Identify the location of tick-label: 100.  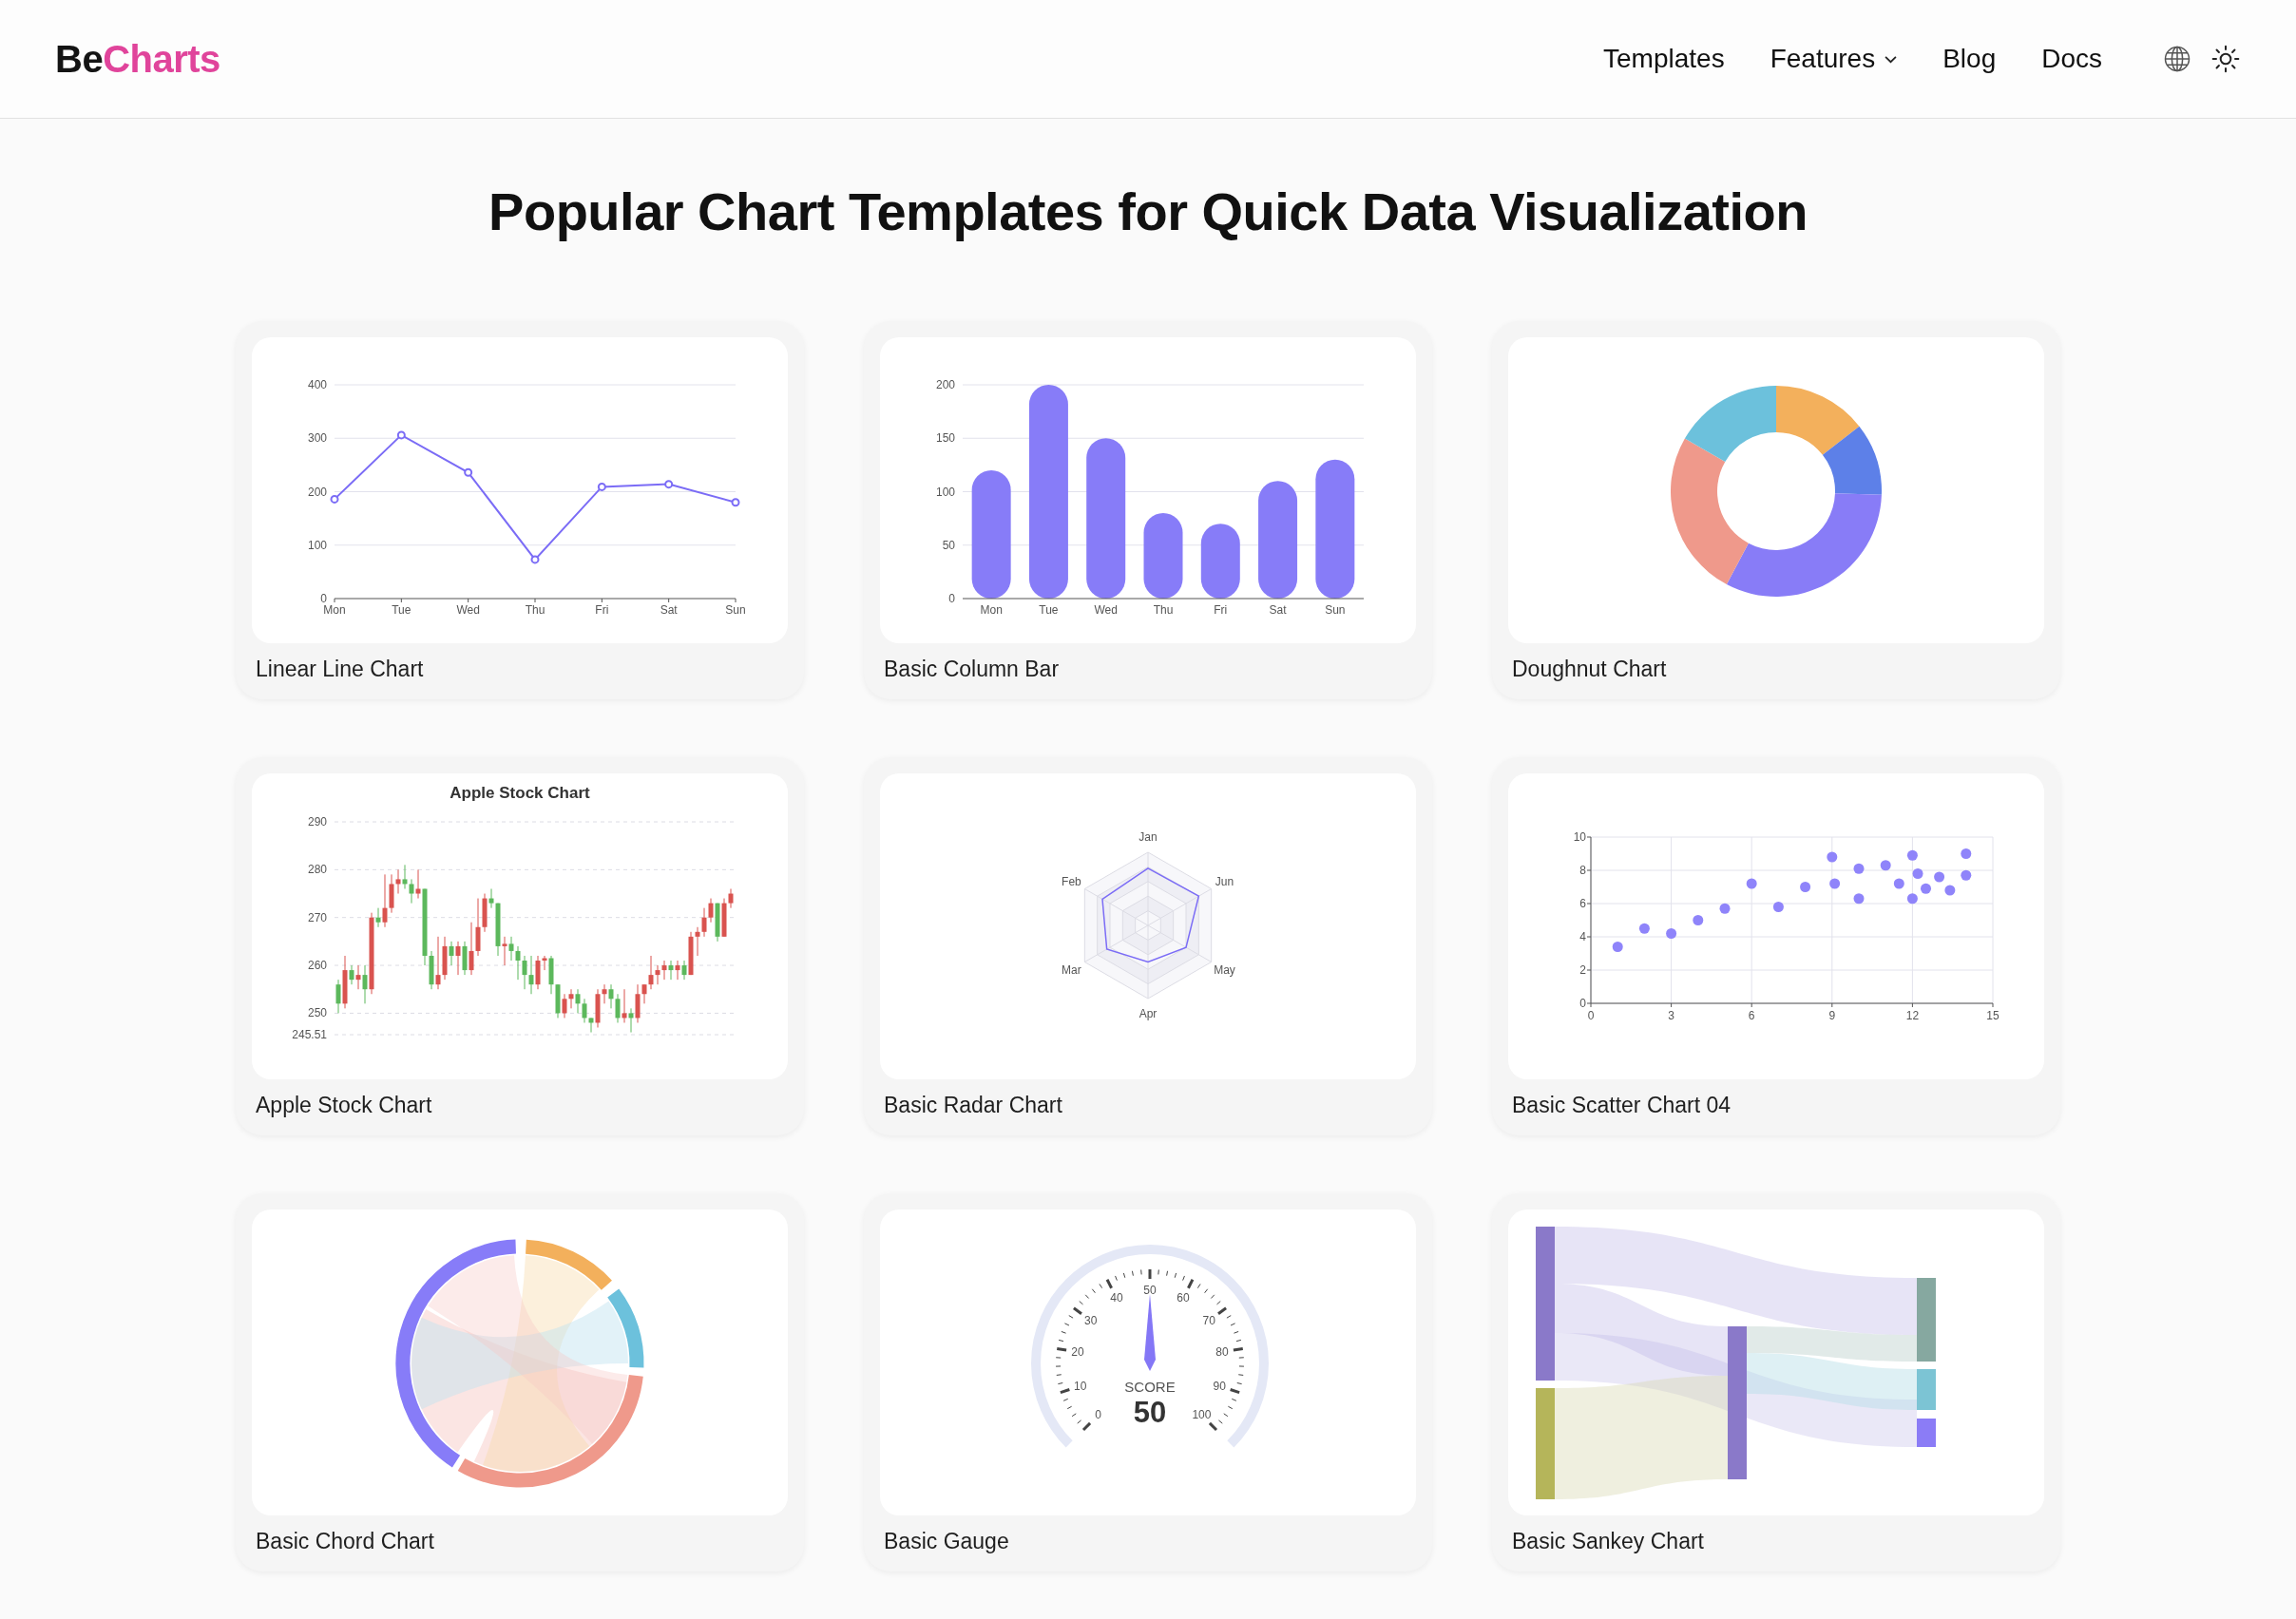
(1202, 1415).